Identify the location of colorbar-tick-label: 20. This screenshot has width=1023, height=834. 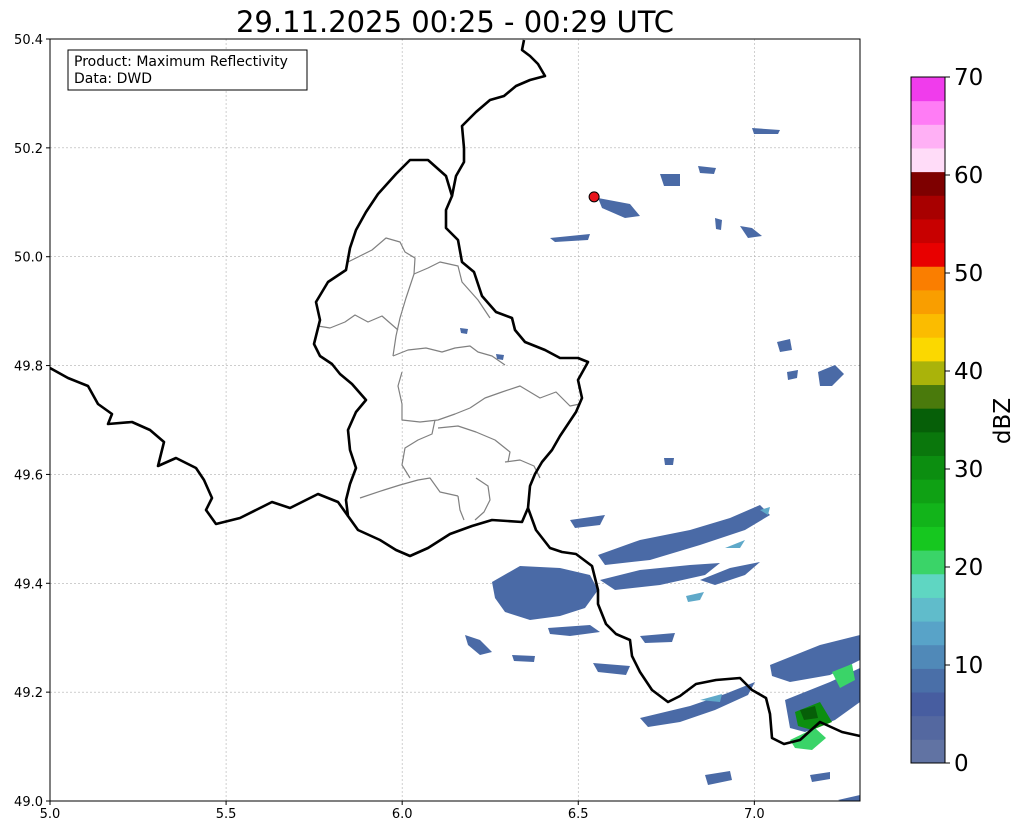
(968, 568).